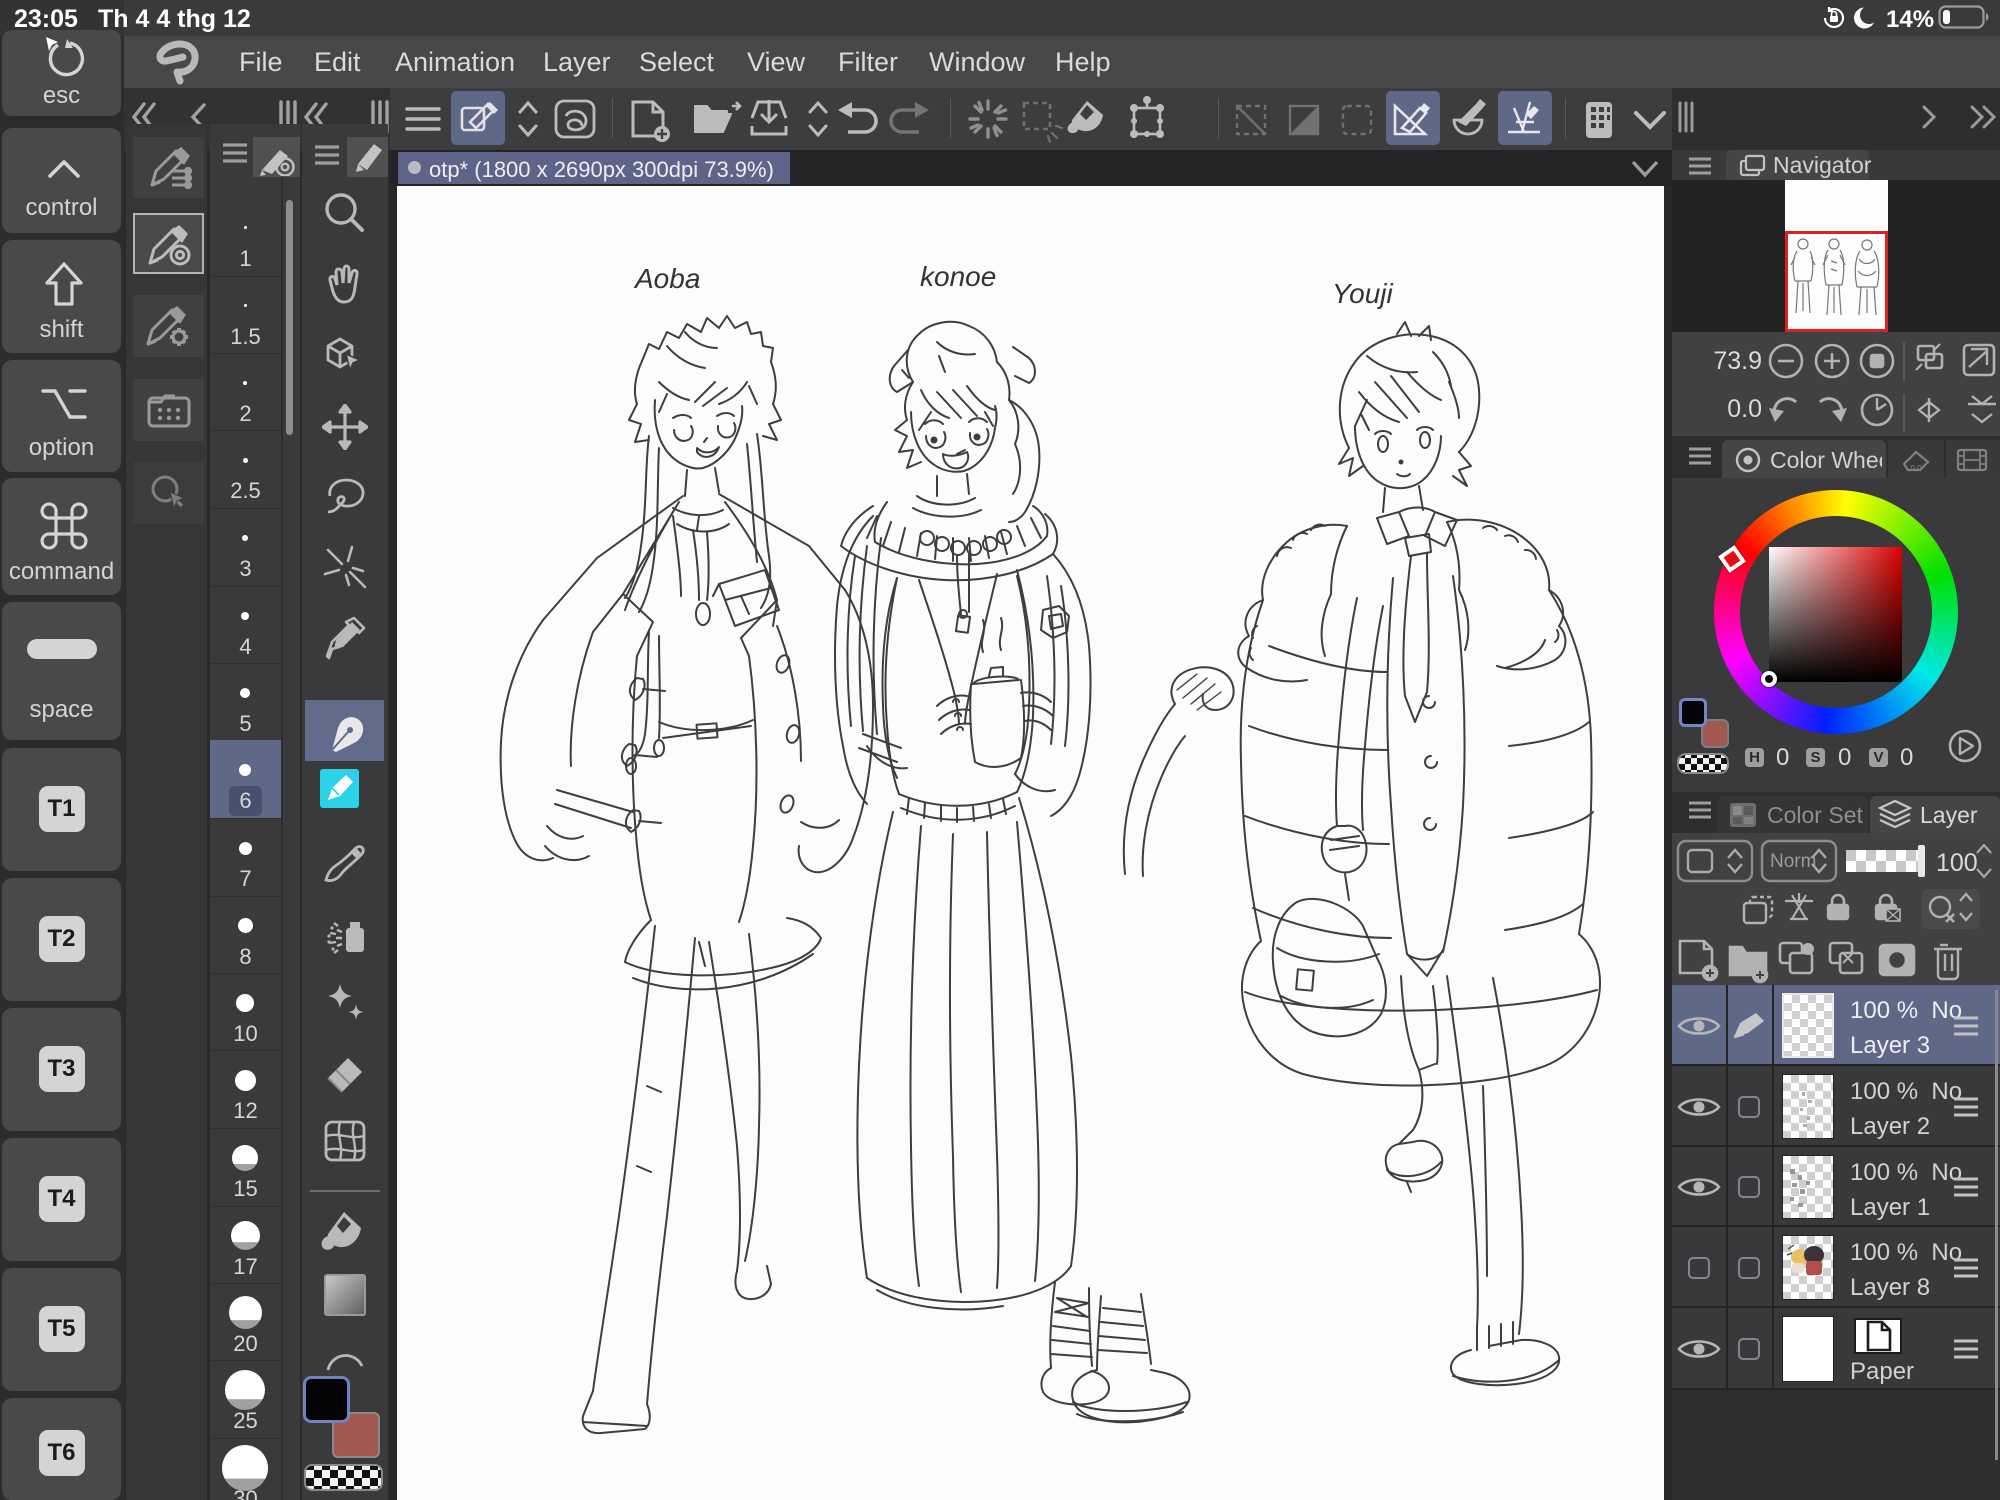 Image resolution: width=2000 pixels, height=1500 pixels. I want to click on svg-text: Youji, so click(1362, 293).